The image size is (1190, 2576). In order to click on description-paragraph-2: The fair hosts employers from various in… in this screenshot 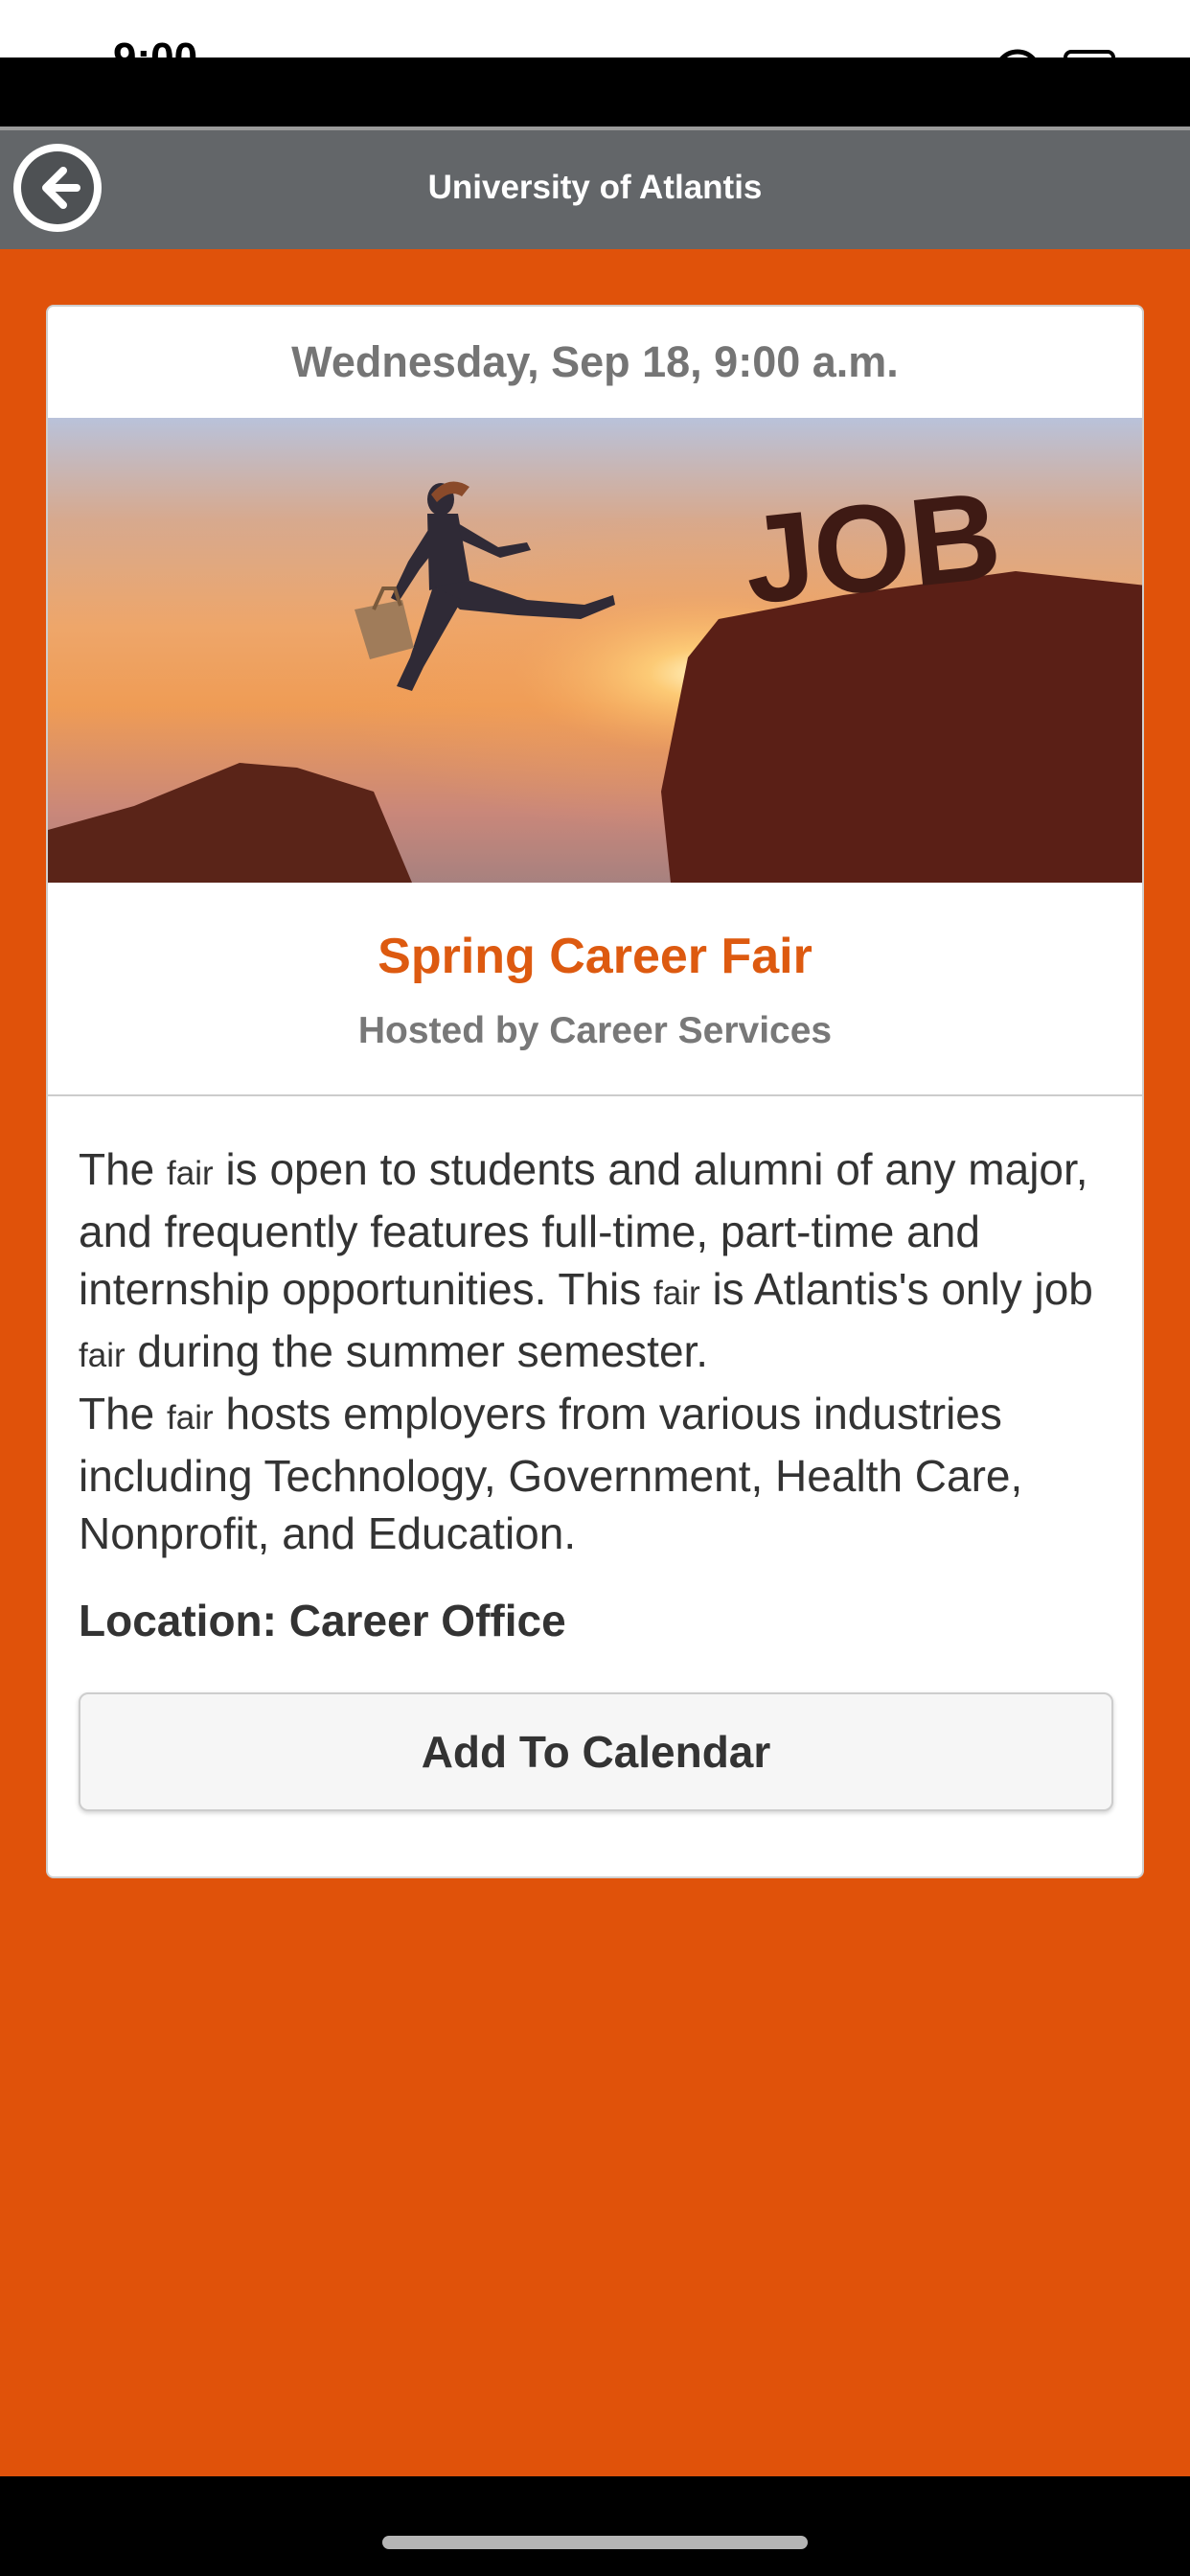, I will do `click(551, 1473)`.